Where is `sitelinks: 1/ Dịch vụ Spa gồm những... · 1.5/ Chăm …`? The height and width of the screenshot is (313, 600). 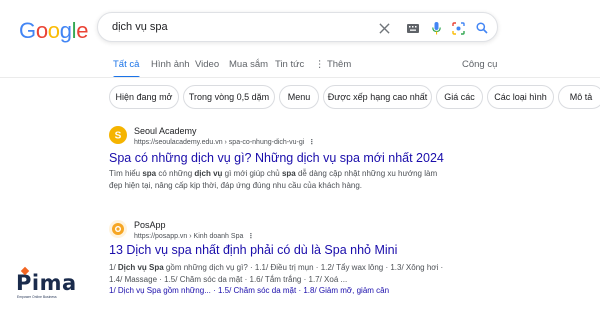
sitelinks: 1/ Dịch vụ Spa gồm những... · 1.5/ Chăm … is located at coordinates (249, 290).